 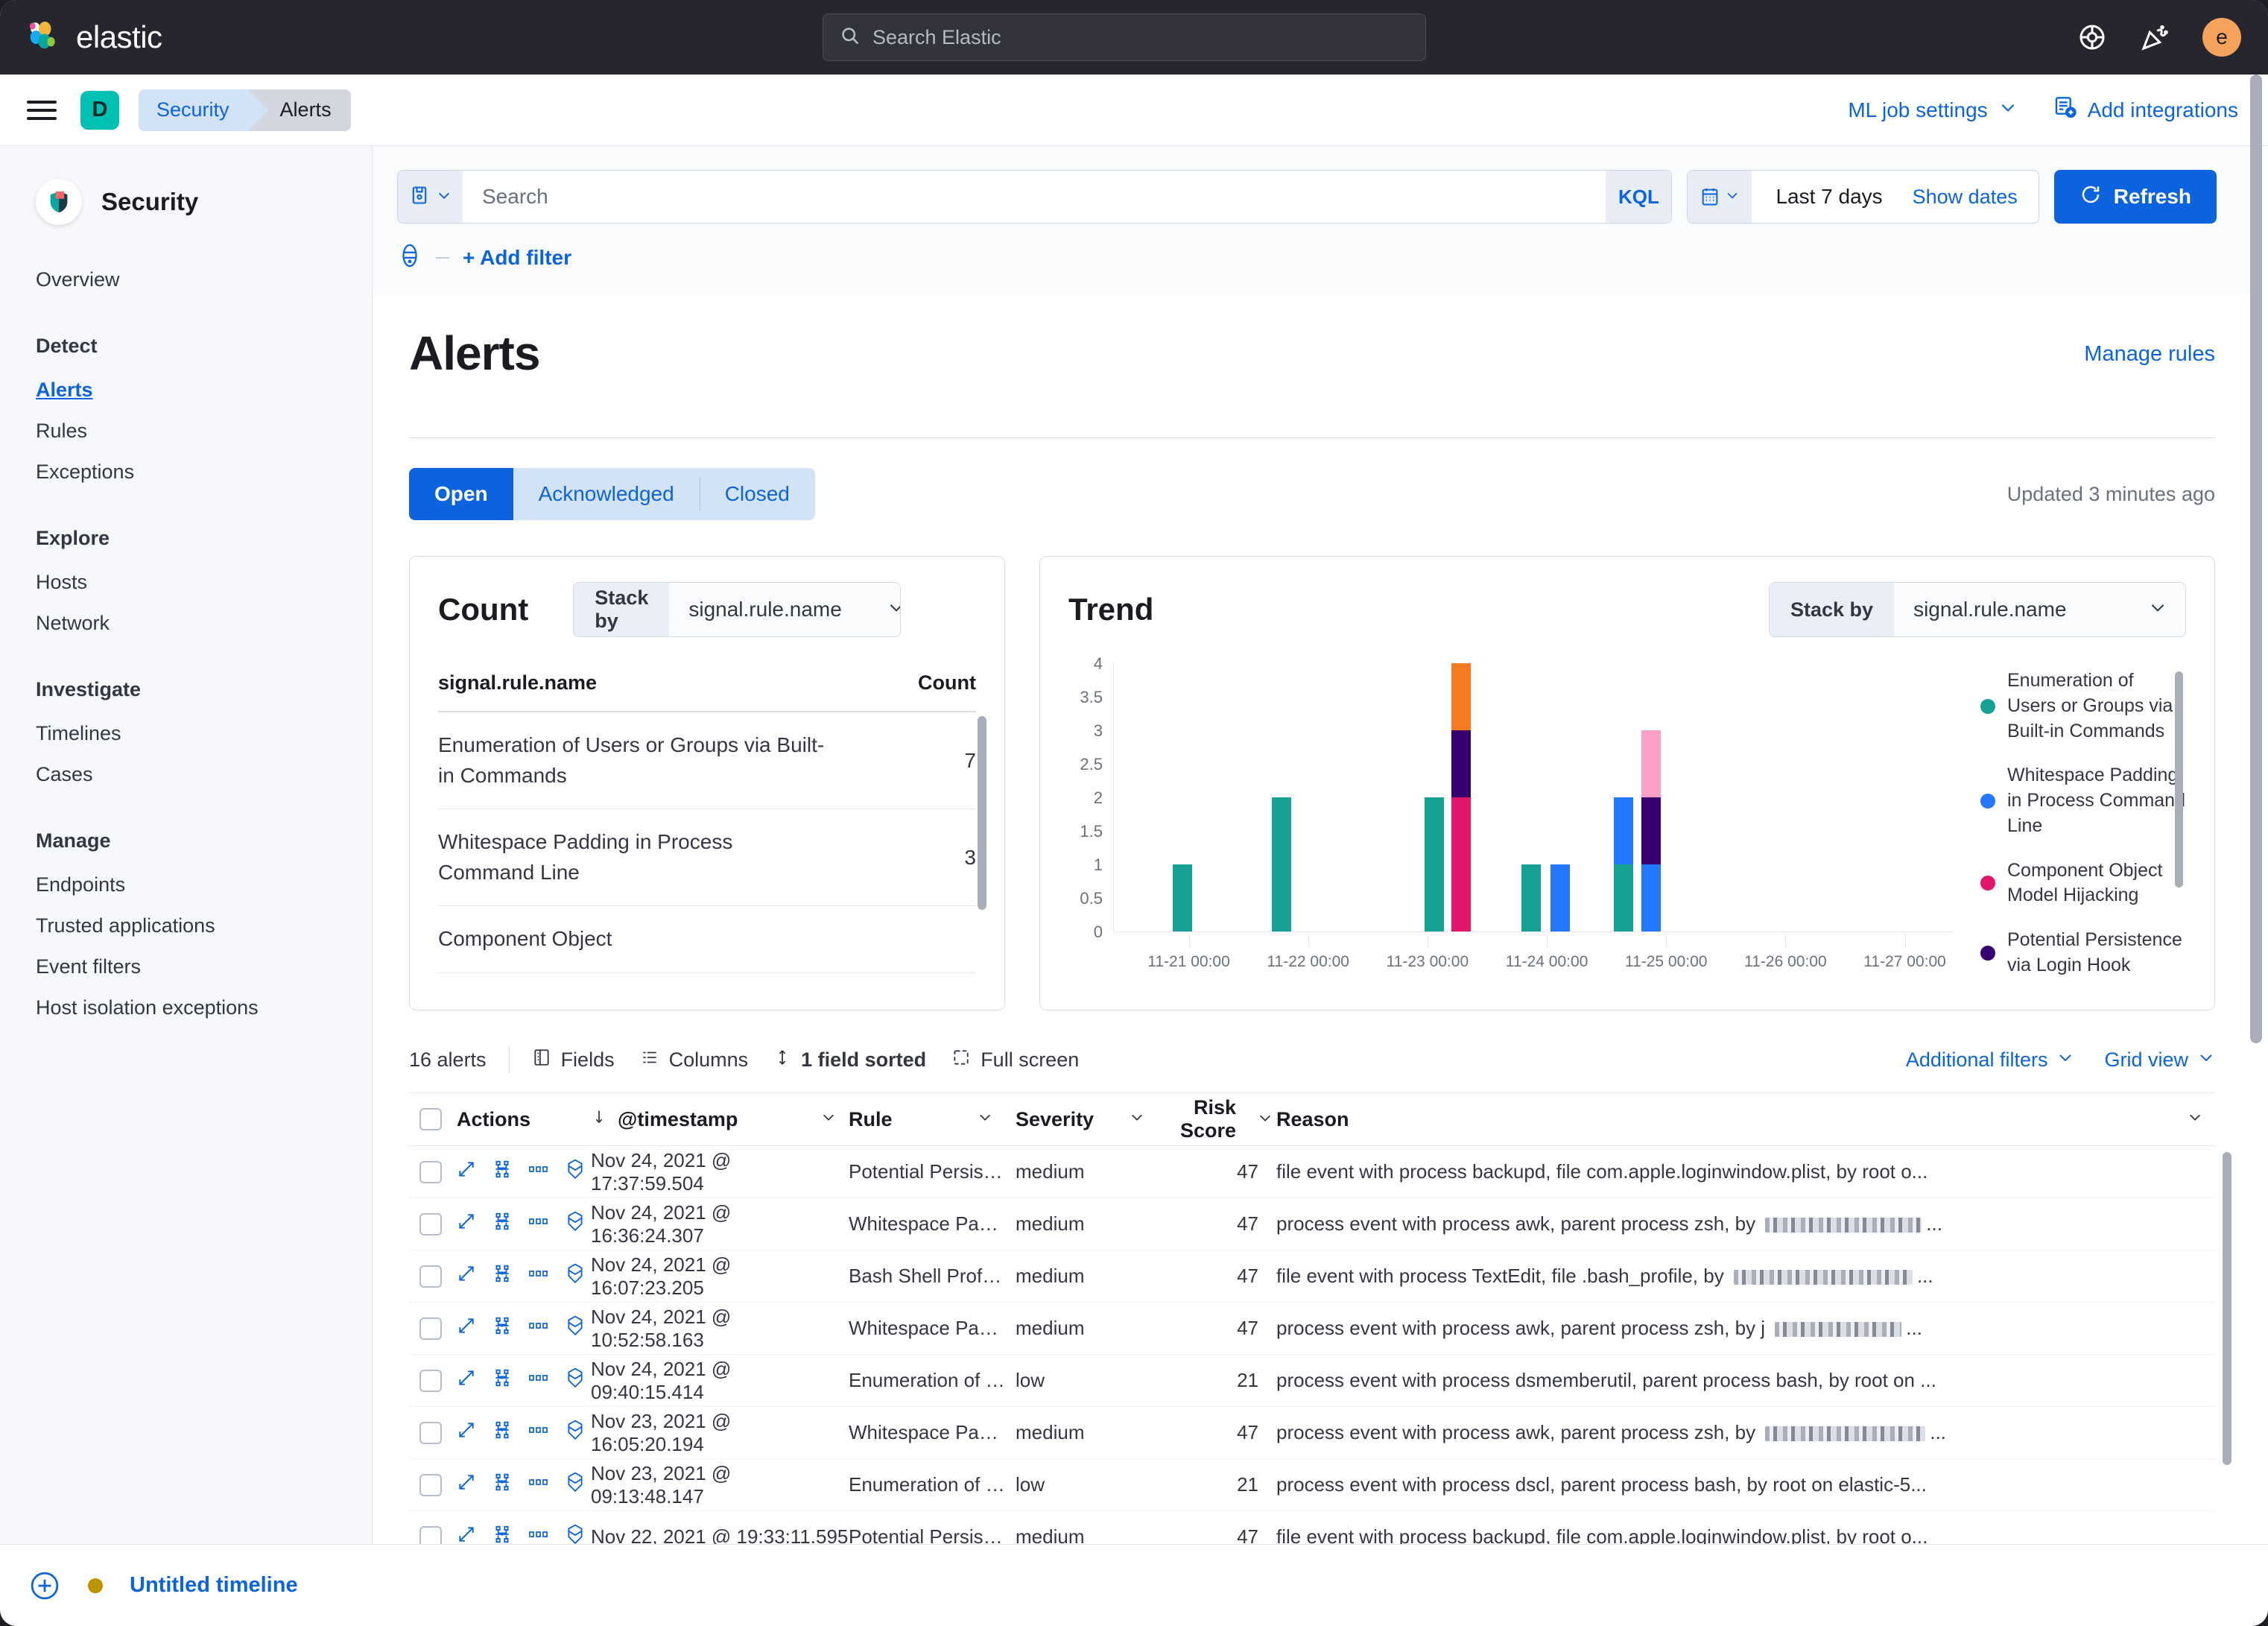 I want to click on date-range-value: Last 7 days, so click(x=1832, y=197).